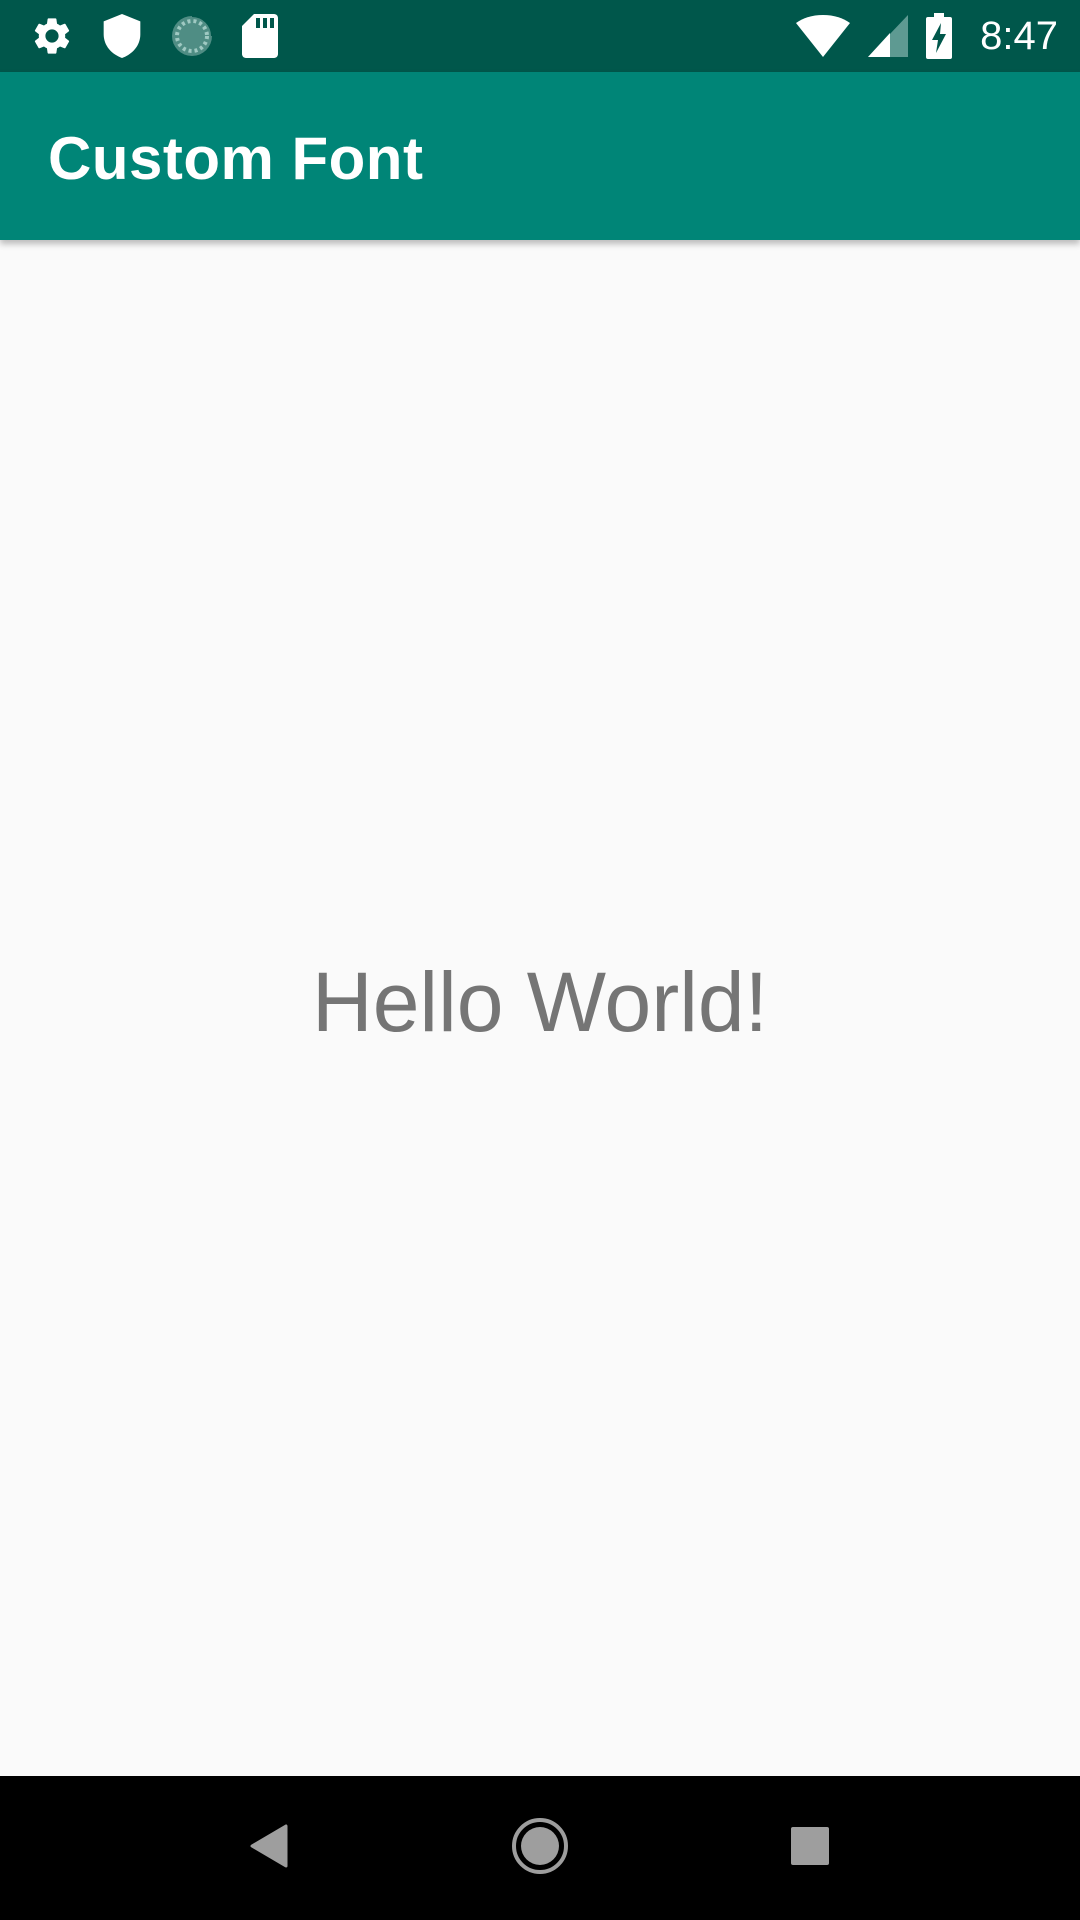  What do you see at coordinates (823, 36) in the screenshot?
I see `wifi-icon` at bounding box center [823, 36].